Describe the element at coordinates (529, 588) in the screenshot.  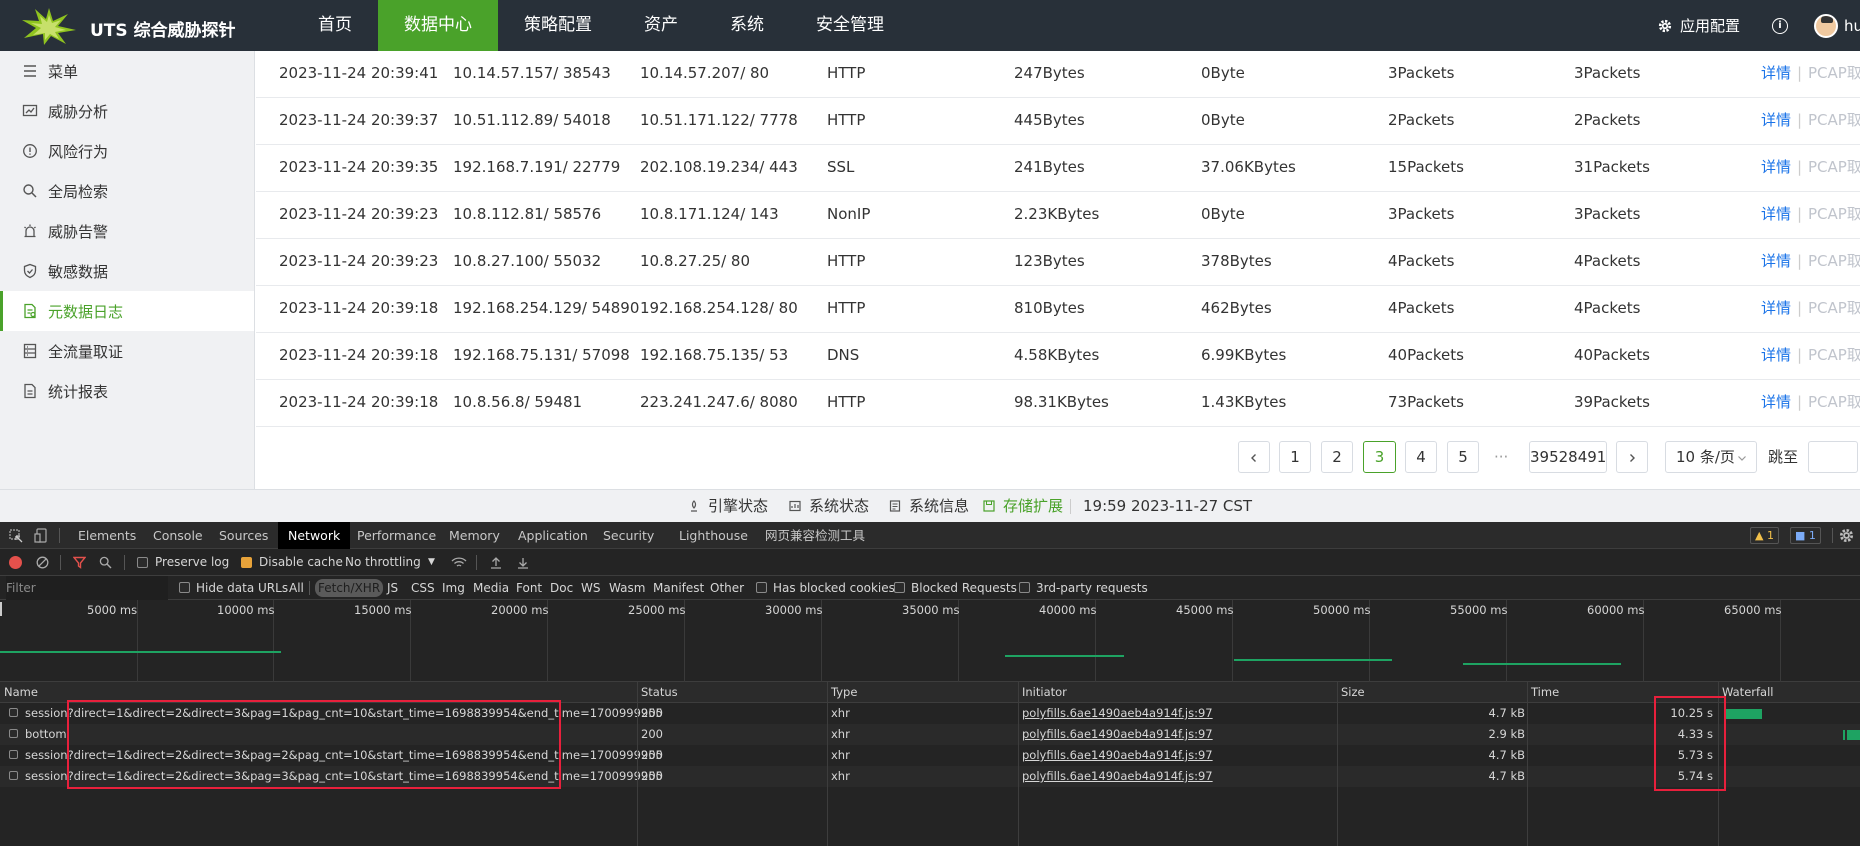
I see `type-filter-font: Font` at that location.